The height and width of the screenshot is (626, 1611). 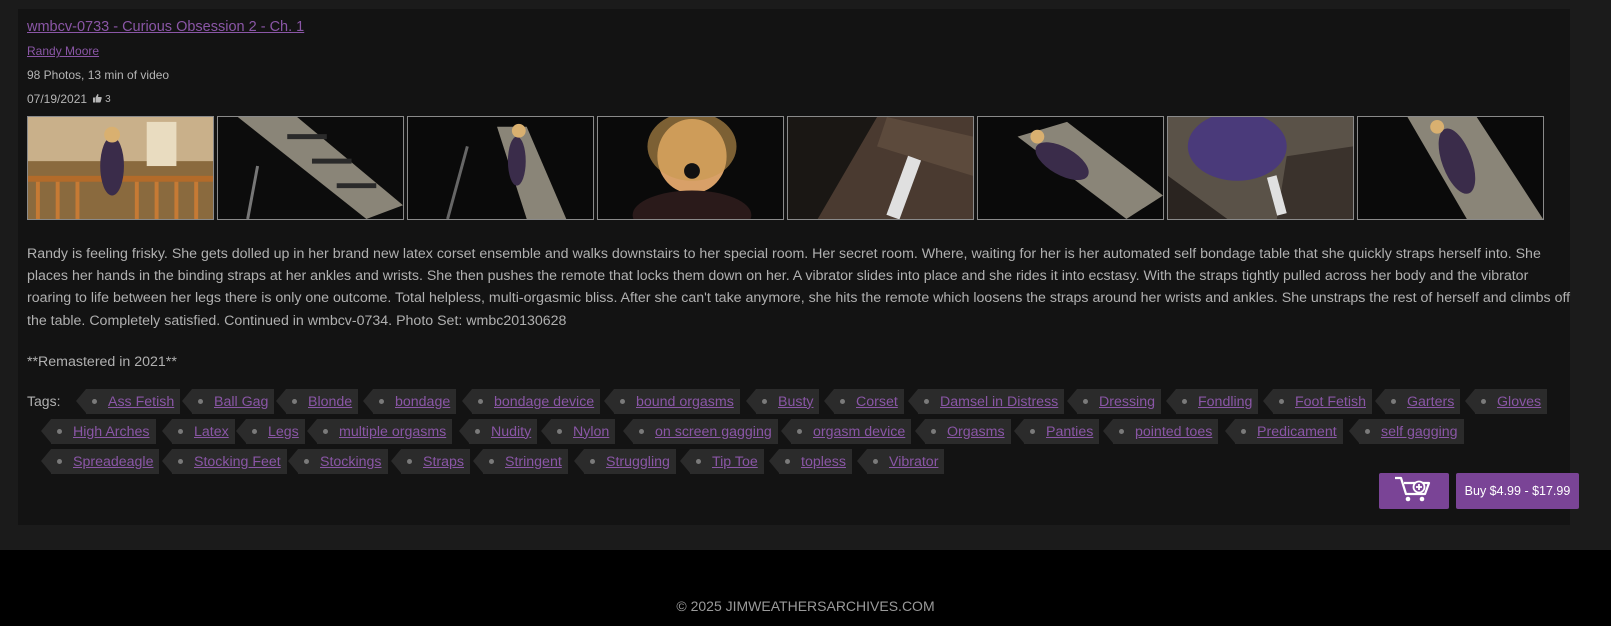 I want to click on tag-link: self gagging, so click(x=1406, y=431).